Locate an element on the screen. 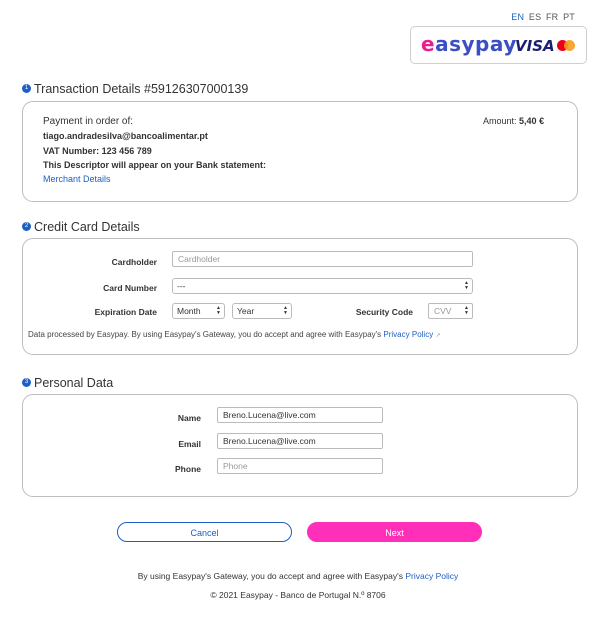  language-selector: EN ES FR PT is located at coordinates (542, 17).